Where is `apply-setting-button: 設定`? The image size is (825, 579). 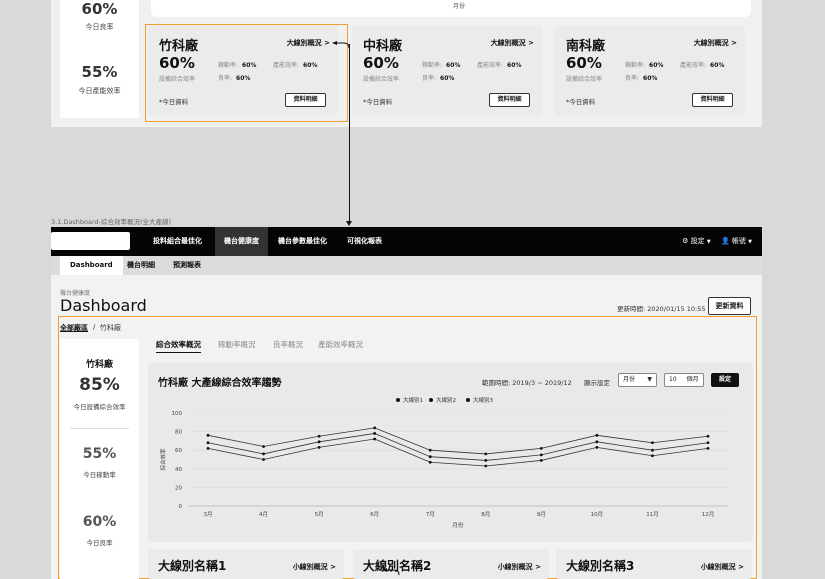
apply-setting-button: 設定 is located at coordinates (725, 380).